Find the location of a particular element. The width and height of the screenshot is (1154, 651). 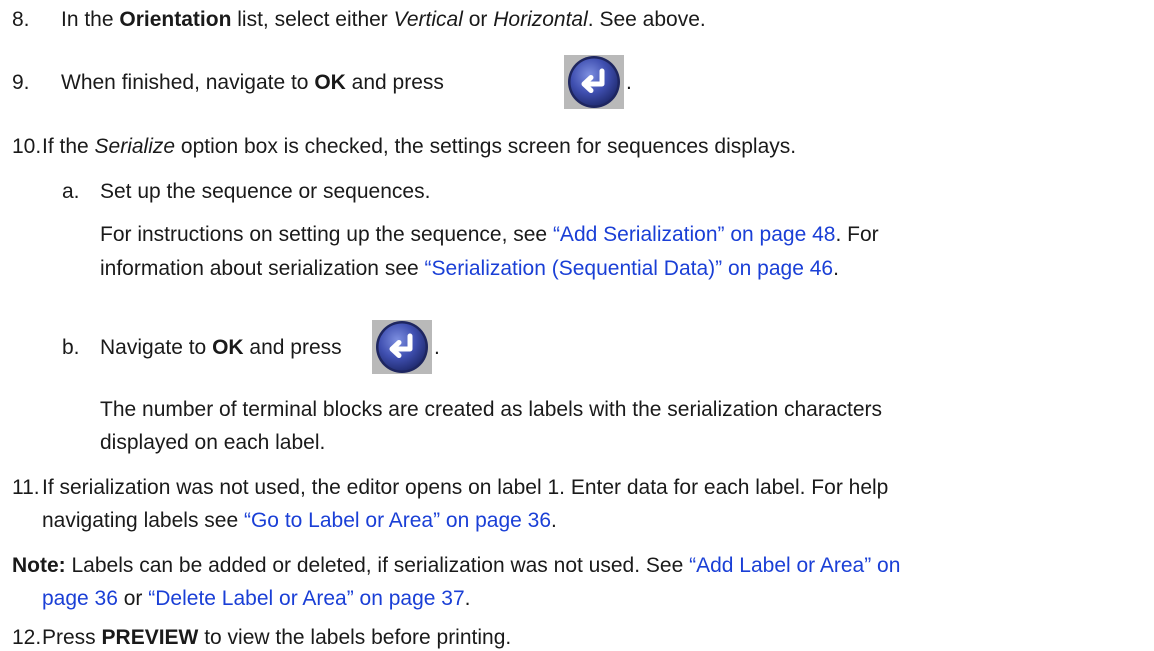

step-9-period: . is located at coordinates (629, 82).